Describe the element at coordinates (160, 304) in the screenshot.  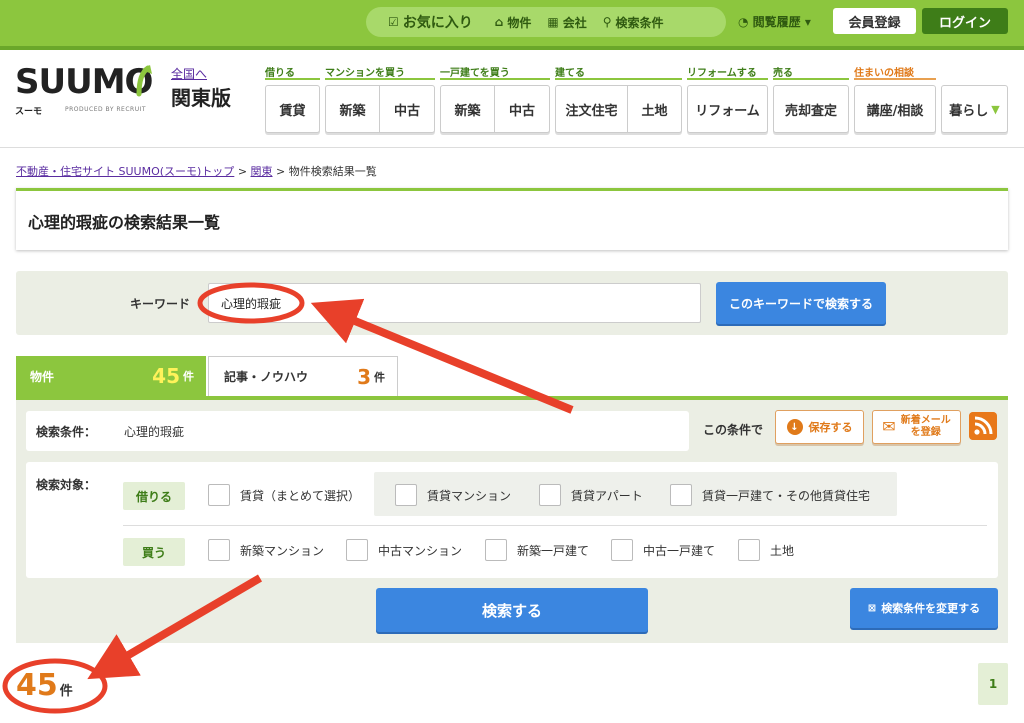
I see `keyword-label: キーワード` at that location.